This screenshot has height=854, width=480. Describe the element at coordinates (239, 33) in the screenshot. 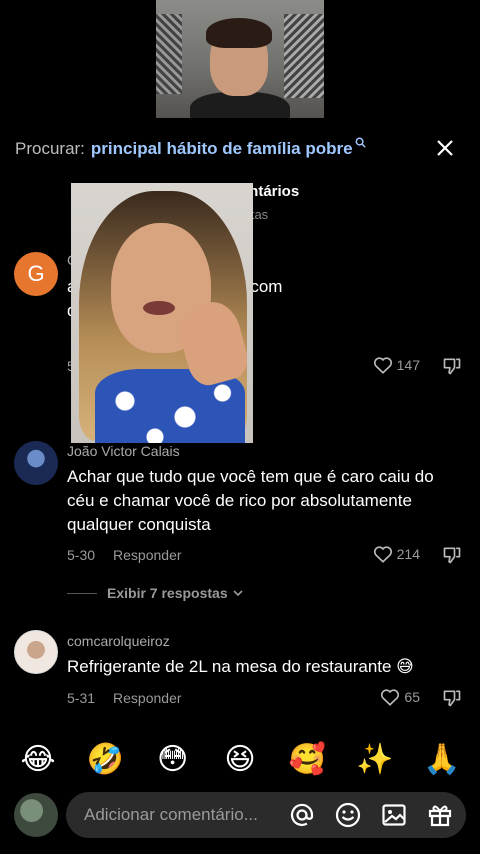

I see `person-hair` at that location.